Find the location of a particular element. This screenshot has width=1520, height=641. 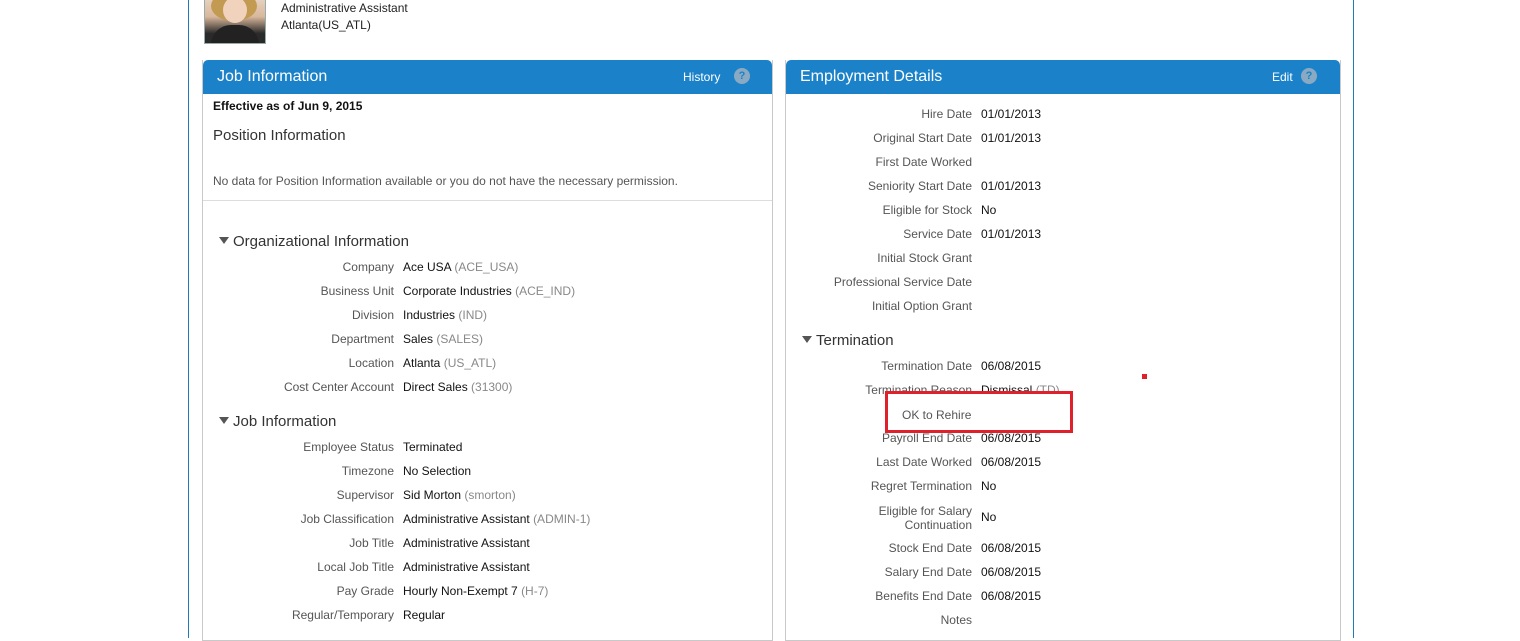

org-info-toggle: Organizational Information is located at coordinates (314, 241).